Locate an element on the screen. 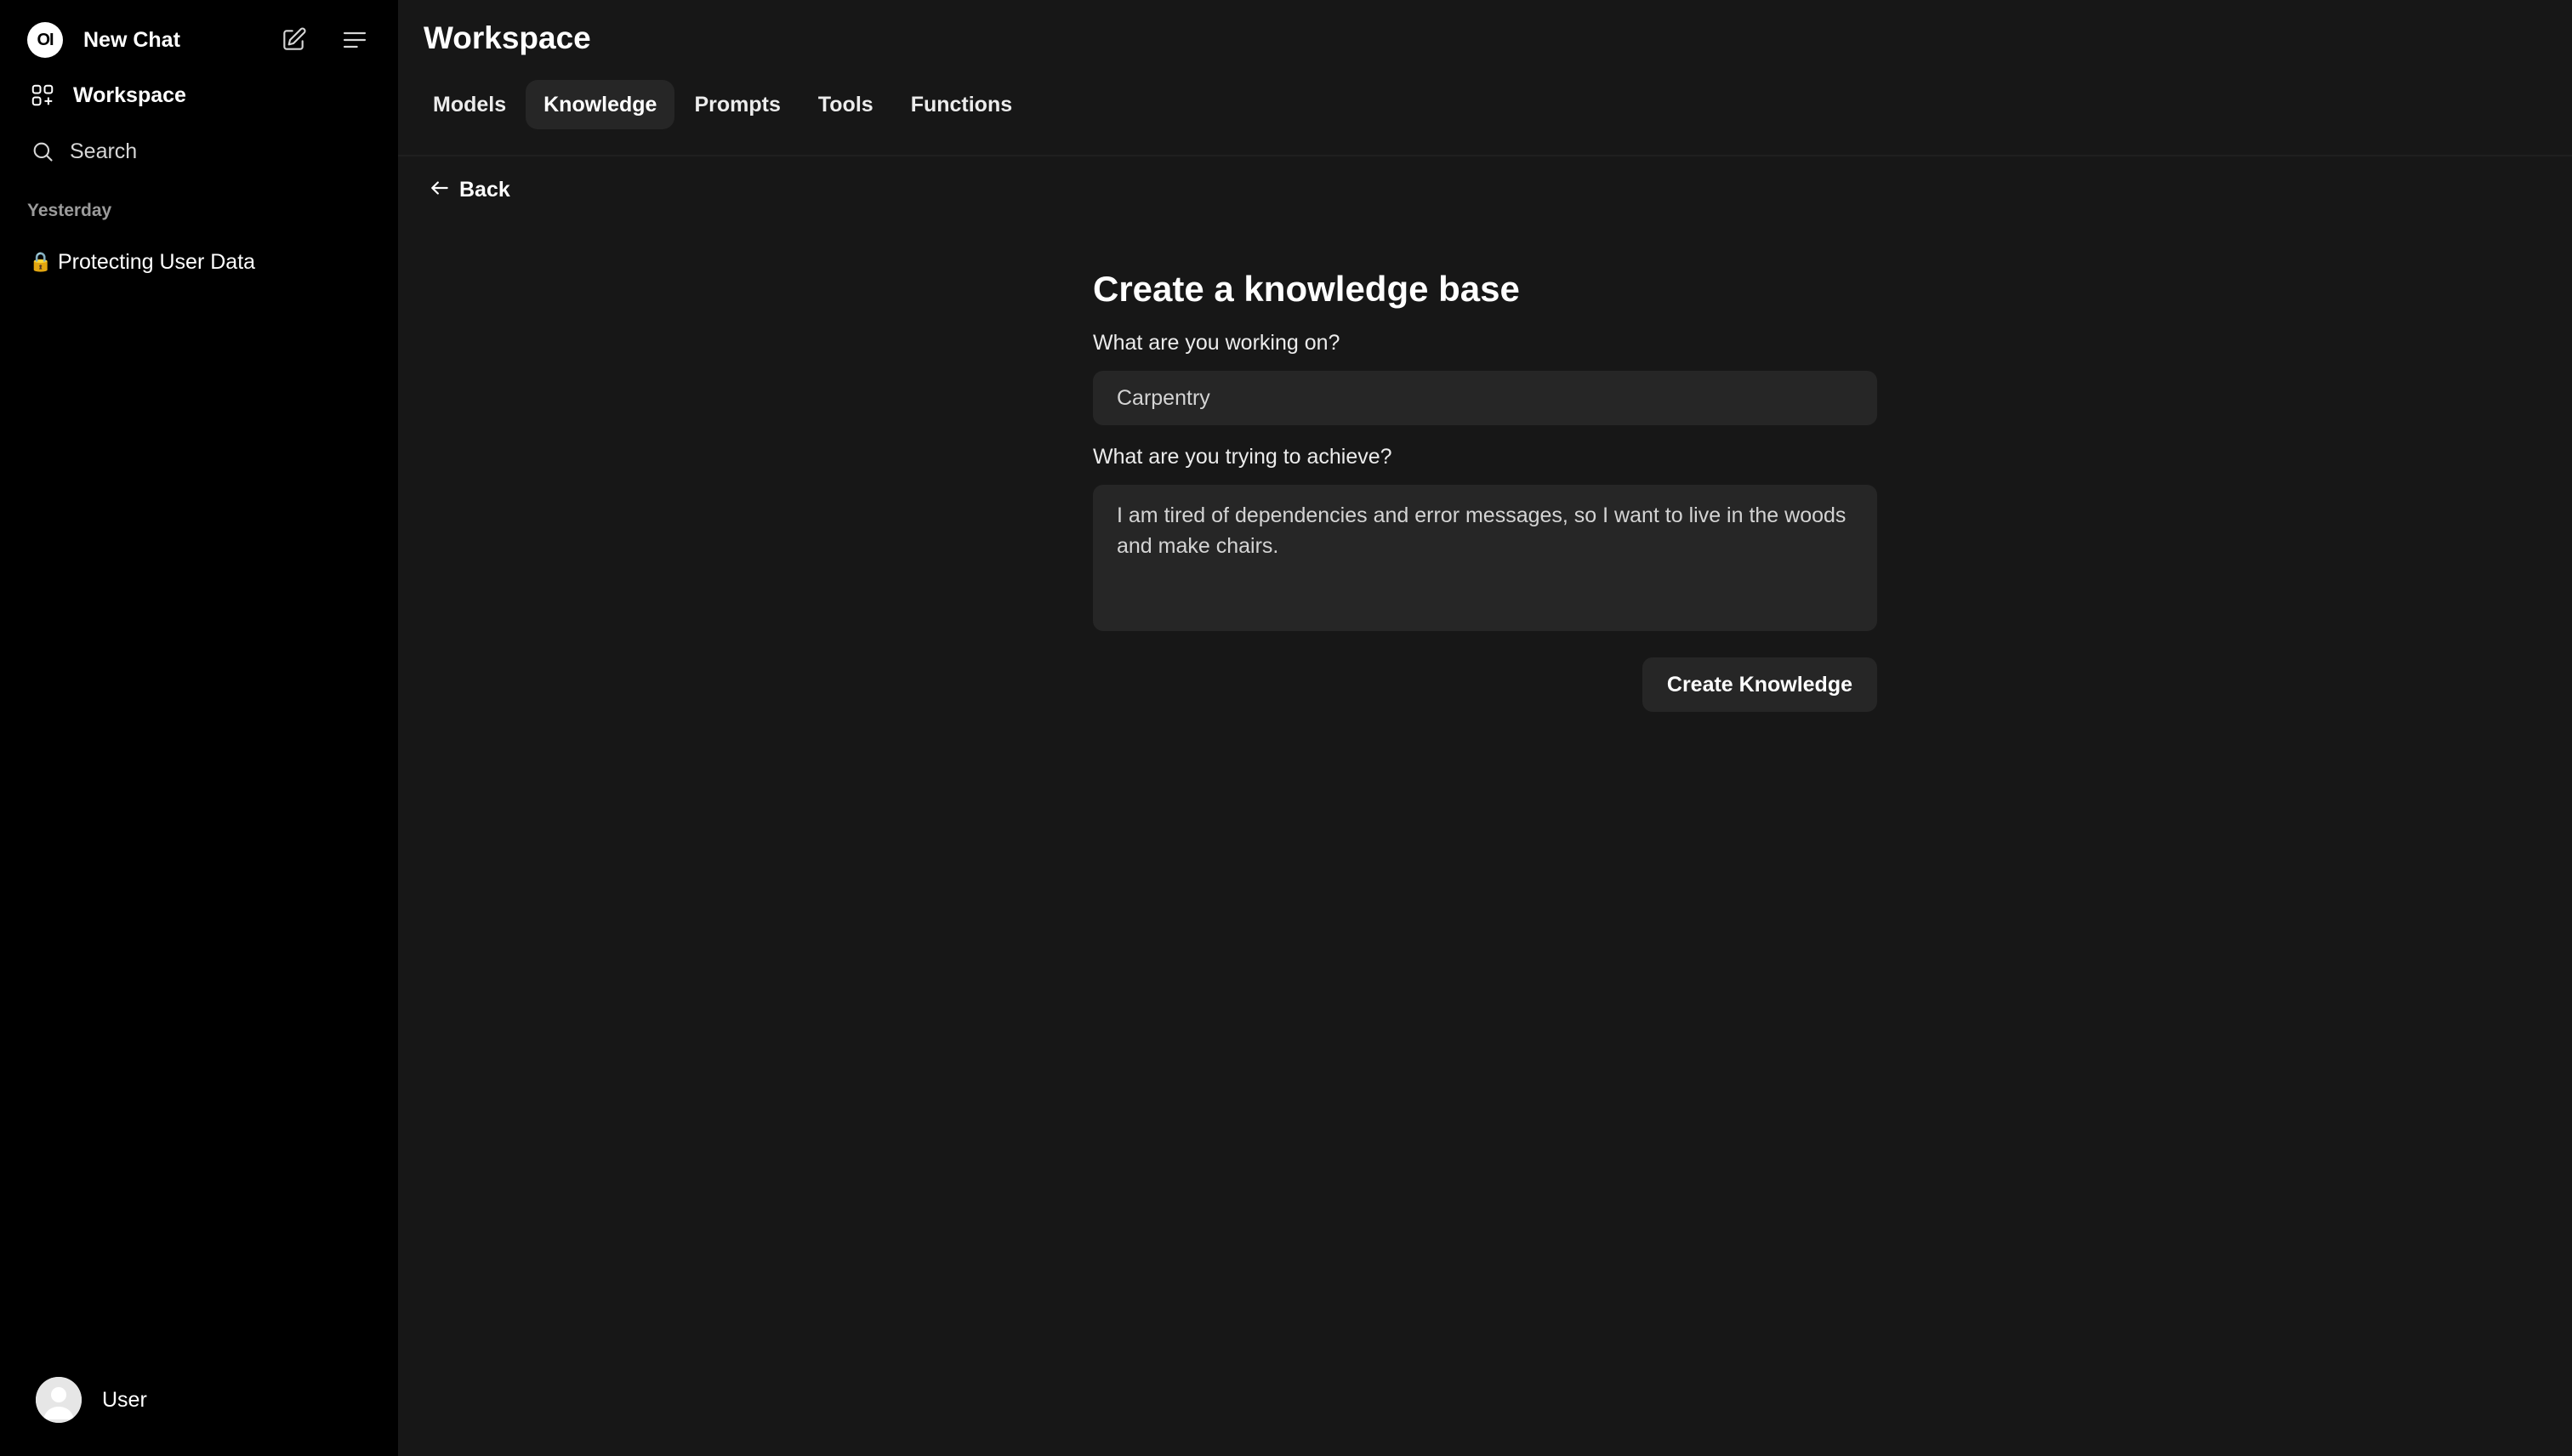 Image resolution: width=2572 pixels, height=1456 pixels. sidebar-toggle-icon is located at coordinates (354, 40).